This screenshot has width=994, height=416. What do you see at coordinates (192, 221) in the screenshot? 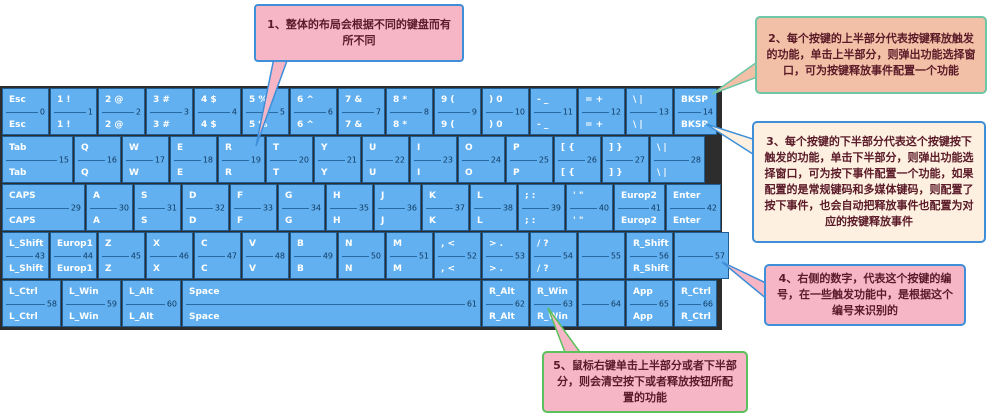
I see `key-press-label: D` at bounding box center [192, 221].